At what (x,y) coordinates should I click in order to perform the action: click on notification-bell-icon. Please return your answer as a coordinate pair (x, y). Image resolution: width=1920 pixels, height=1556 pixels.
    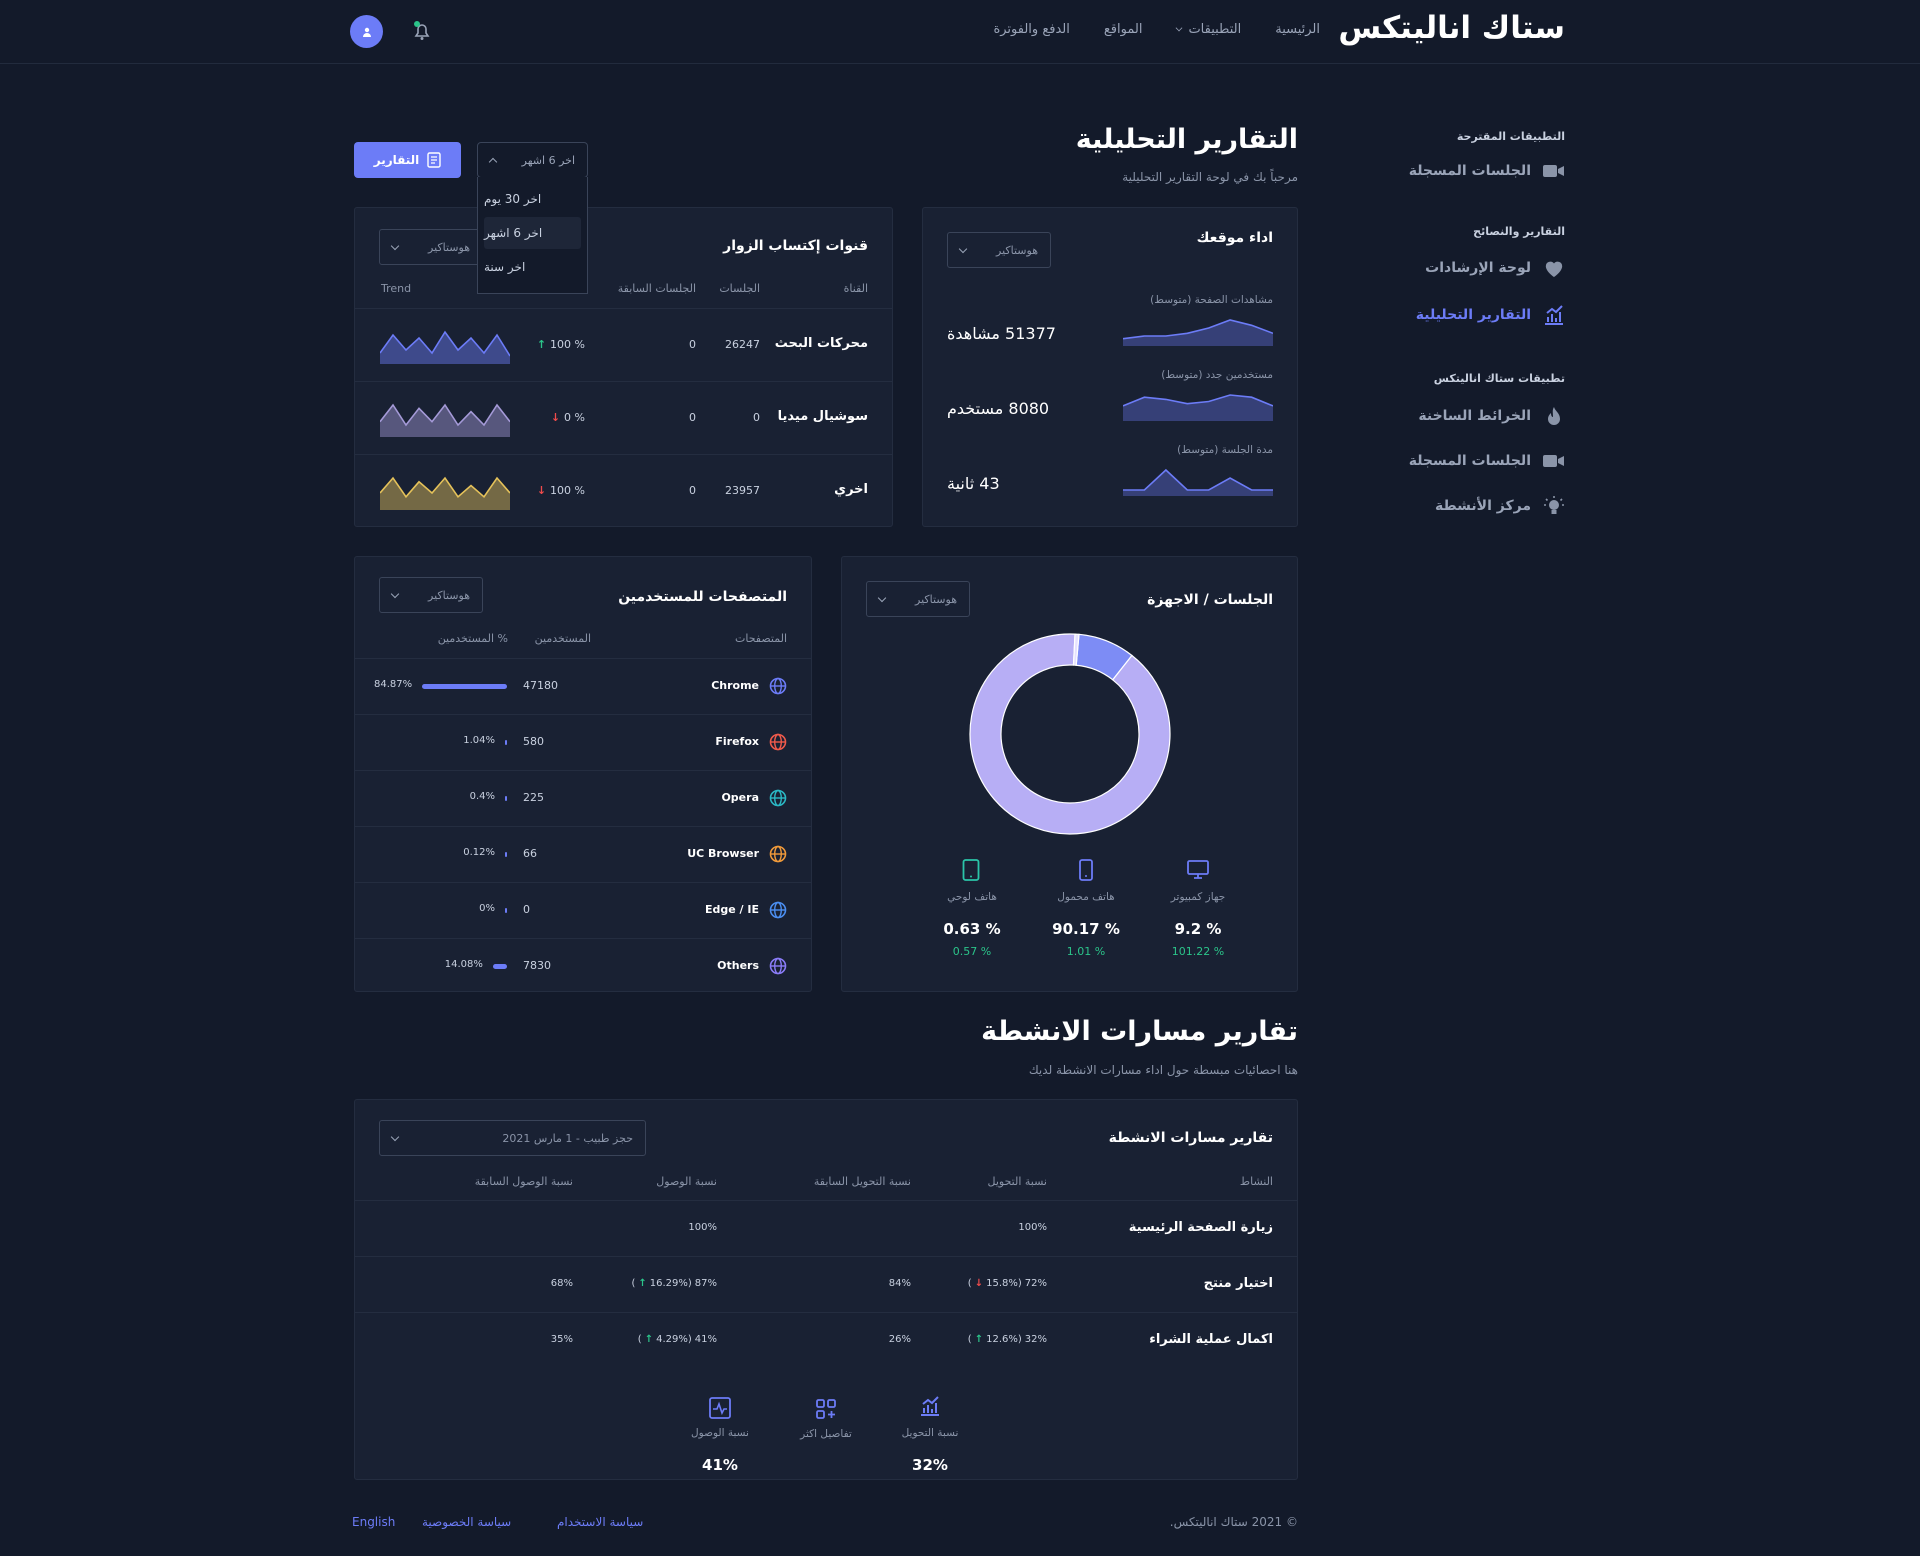
    Looking at the image, I should click on (422, 31).